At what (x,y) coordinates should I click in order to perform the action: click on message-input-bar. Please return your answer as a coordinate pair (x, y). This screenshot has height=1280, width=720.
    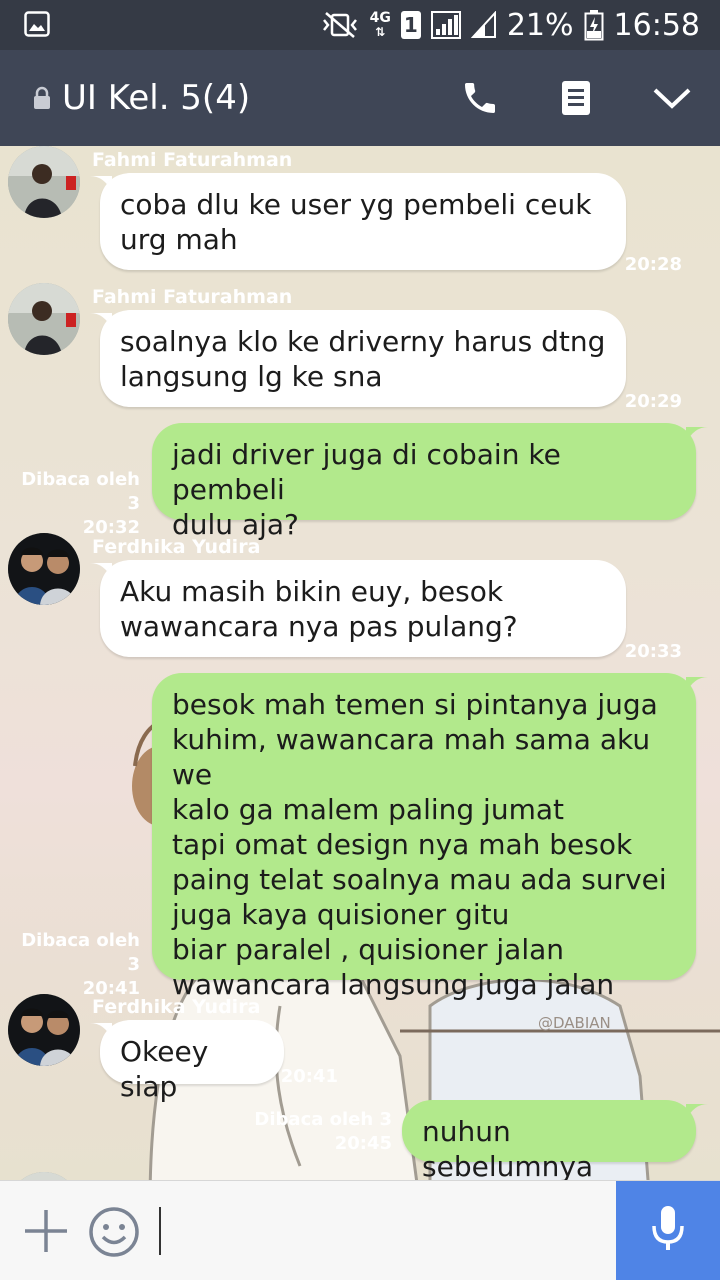
    Looking at the image, I should click on (360, 1230).